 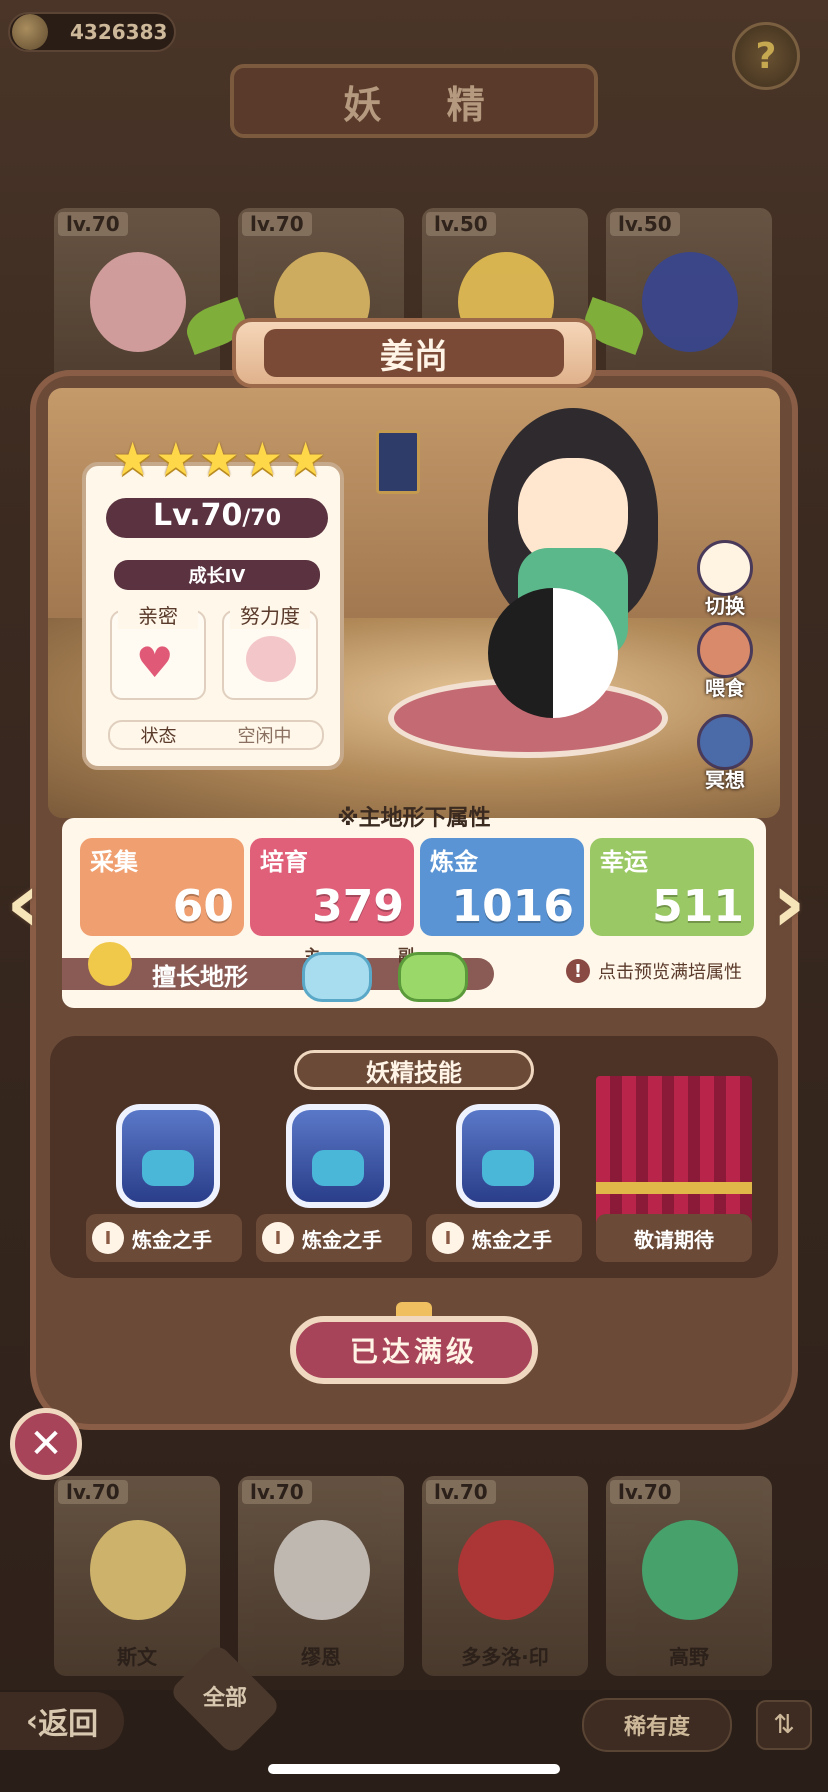 I want to click on page-title-plank: 妖 精, so click(x=414, y=101).